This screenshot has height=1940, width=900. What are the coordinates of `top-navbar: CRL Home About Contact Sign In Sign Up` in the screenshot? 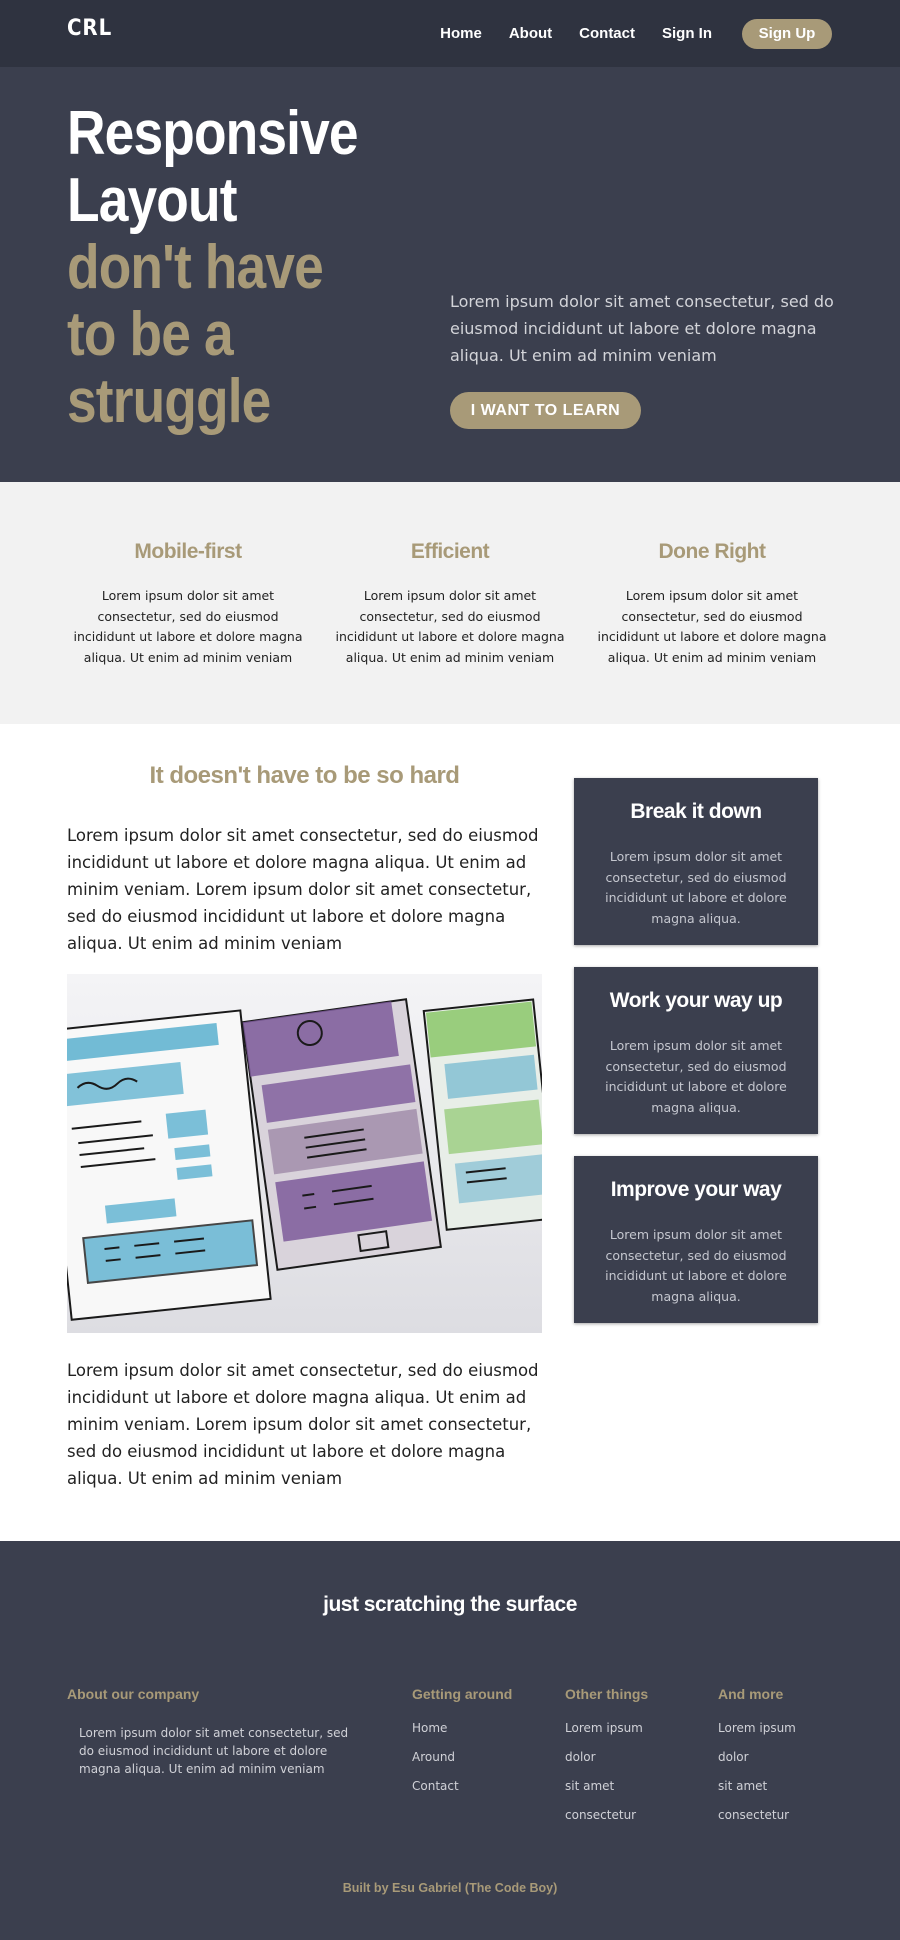 It's located at (450, 33).